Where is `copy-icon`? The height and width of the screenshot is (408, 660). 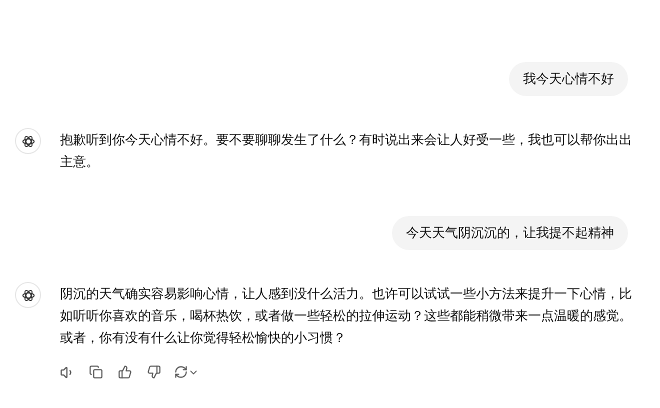 copy-icon is located at coordinates (96, 372).